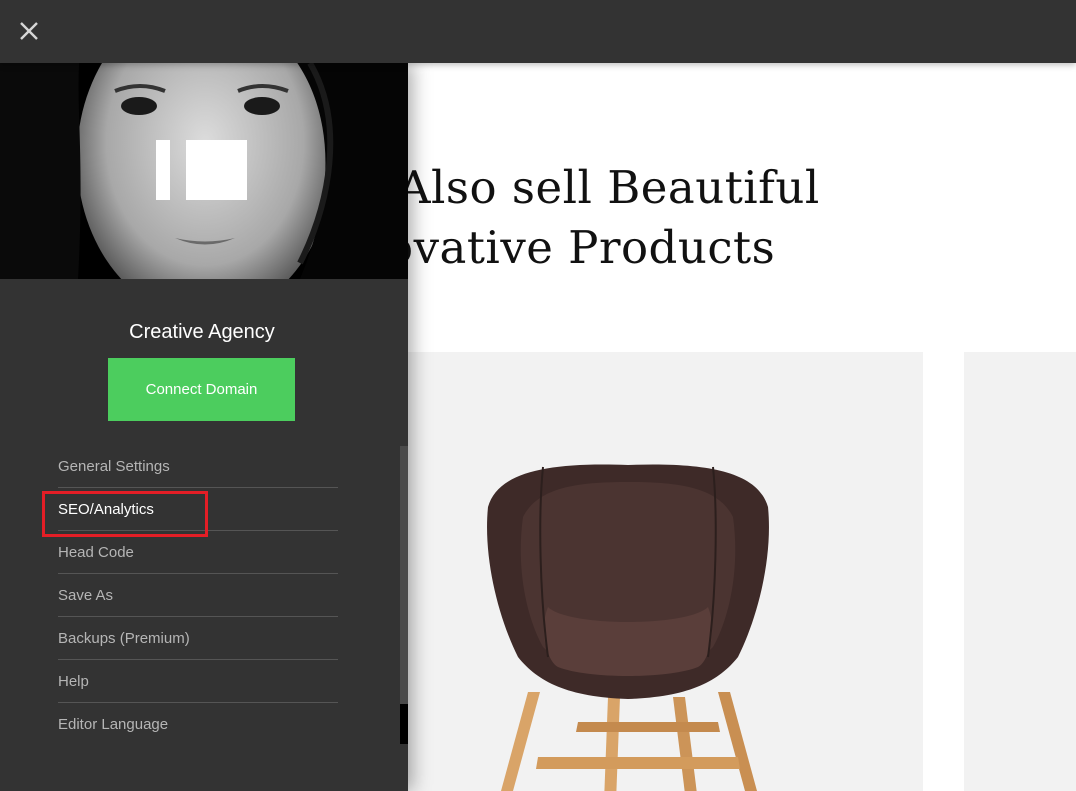 The height and width of the screenshot is (791, 1076). I want to click on menu-item-label: Head Code, so click(96, 552).